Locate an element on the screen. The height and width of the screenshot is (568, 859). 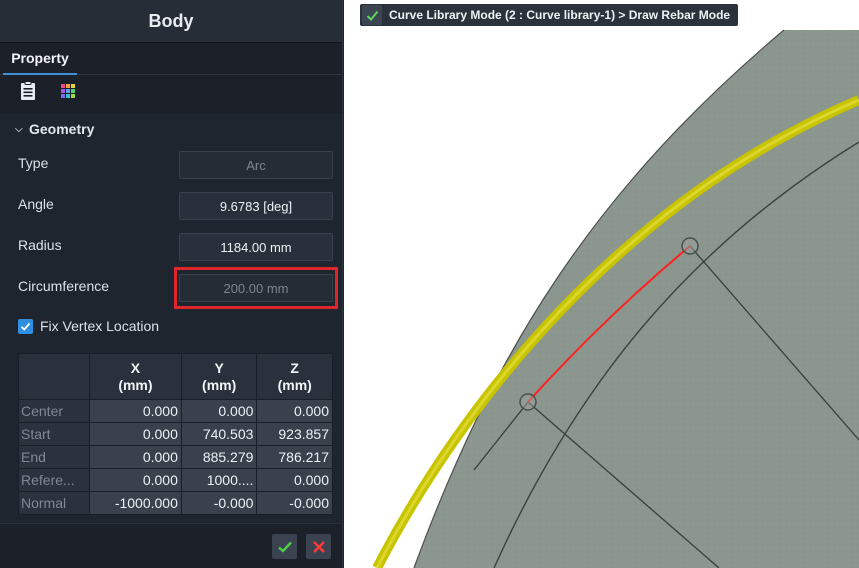
section-geometry: ⌵ Geometry is located at coordinates (54, 129).